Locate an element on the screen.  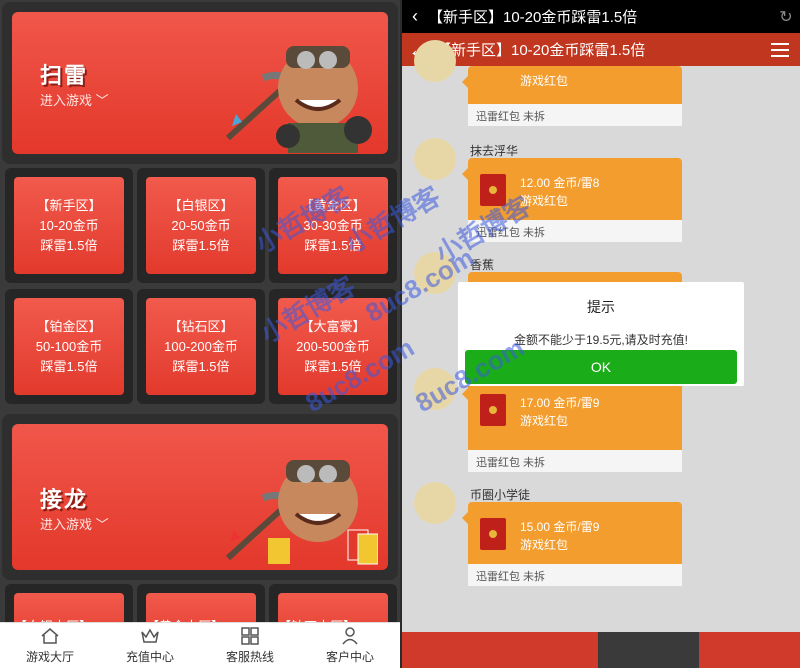
username: 币圈小学徒 is located at coordinates (500, 495).